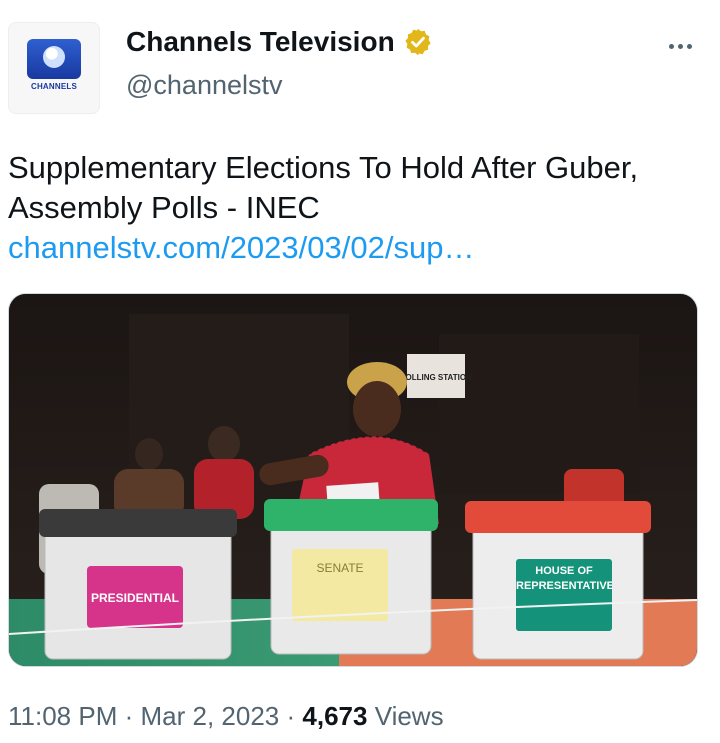 This screenshot has height=743, width=720. What do you see at coordinates (564, 578) in the screenshot?
I see `house-of-reps-label: HOUSE OF REPRESENTATIVES` at bounding box center [564, 578].